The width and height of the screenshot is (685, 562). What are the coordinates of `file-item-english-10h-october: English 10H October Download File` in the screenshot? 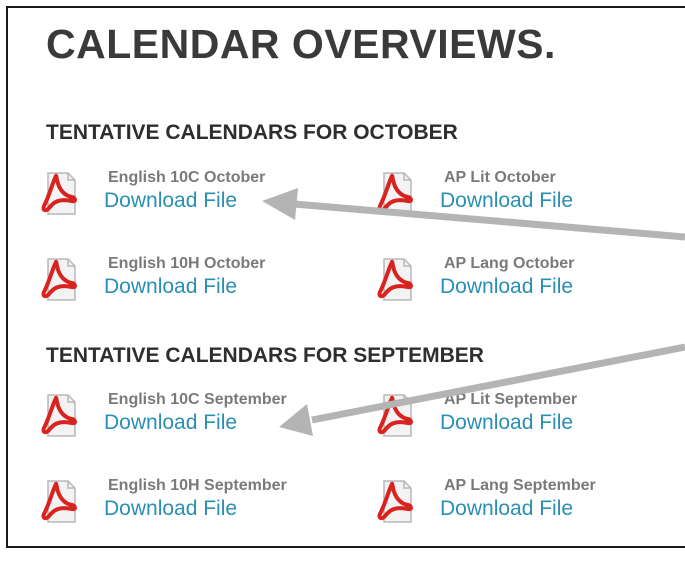 It's located at (188, 282).